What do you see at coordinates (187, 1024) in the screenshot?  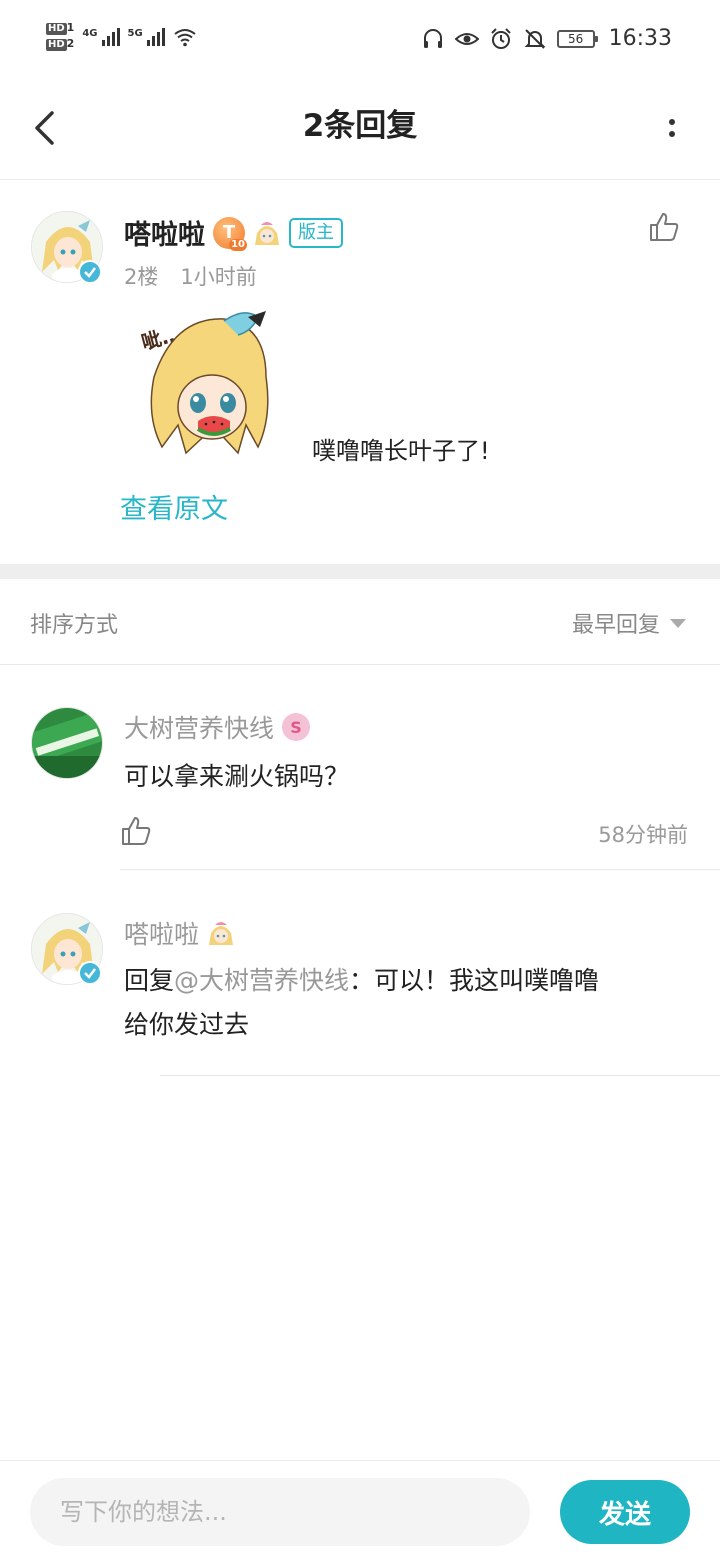 I see `reply-text-line2: 给你发过去` at bounding box center [187, 1024].